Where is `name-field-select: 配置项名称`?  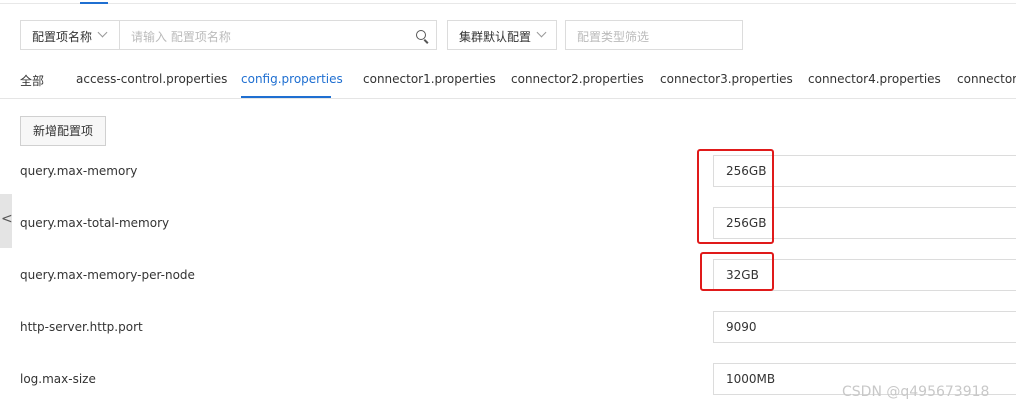
name-field-select: 配置项名称 is located at coordinates (70, 35).